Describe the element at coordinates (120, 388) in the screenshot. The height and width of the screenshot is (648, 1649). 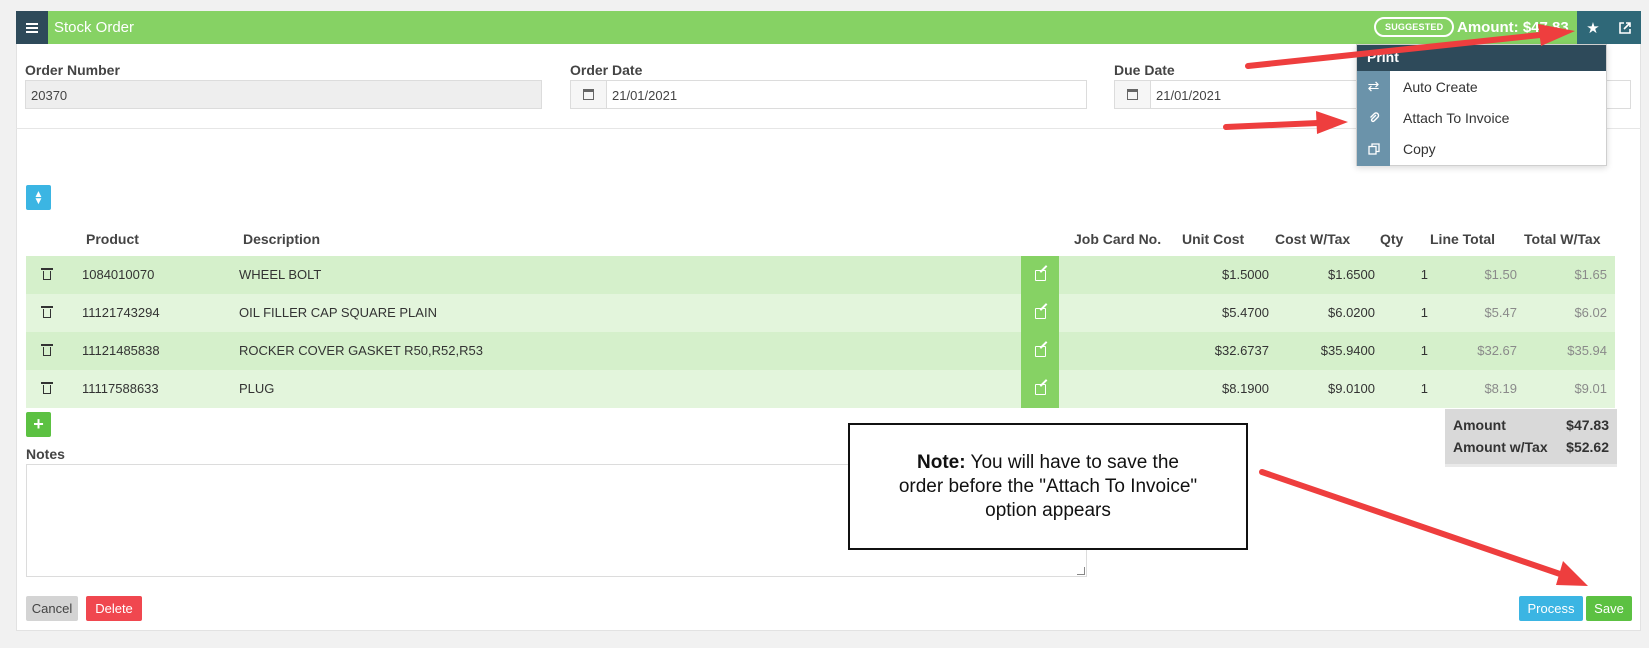
I see `product-cell: 11117588633` at that location.